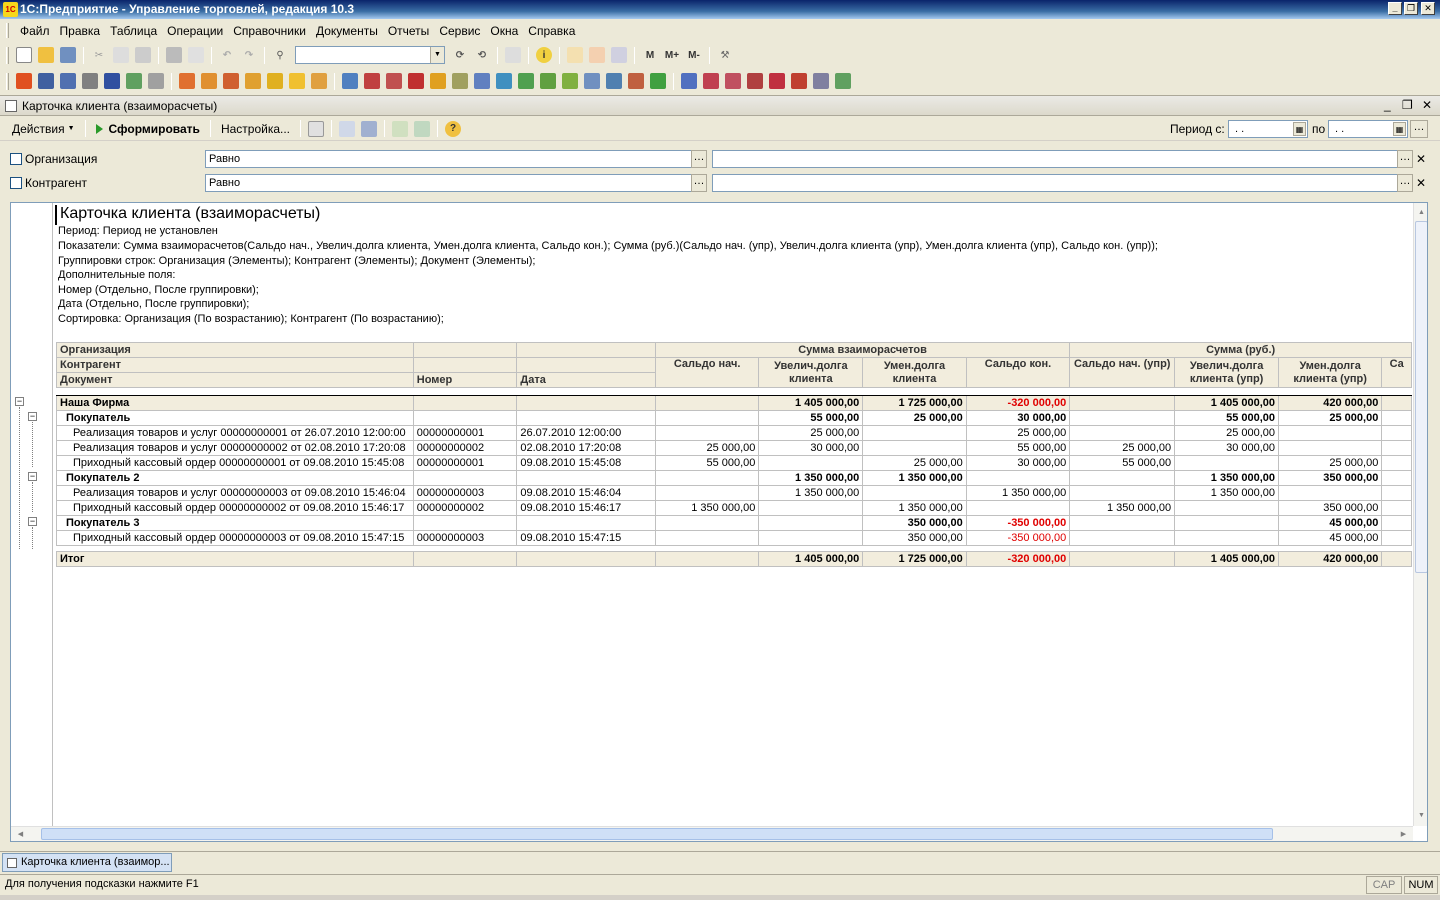 The width and height of the screenshot is (1440, 900). Describe the element at coordinates (448, 159) in the screenshot. I see `organization-condition: Равно` at that location.